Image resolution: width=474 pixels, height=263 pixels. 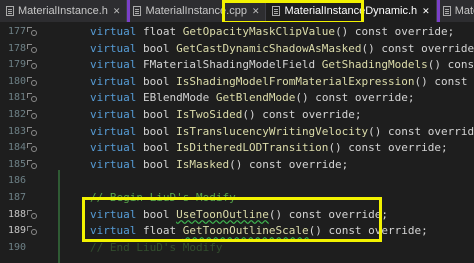 What do you see at coordinates (16, 181) in the screenshot?
I see `line-number: 186` at bounding box center [16, 181].